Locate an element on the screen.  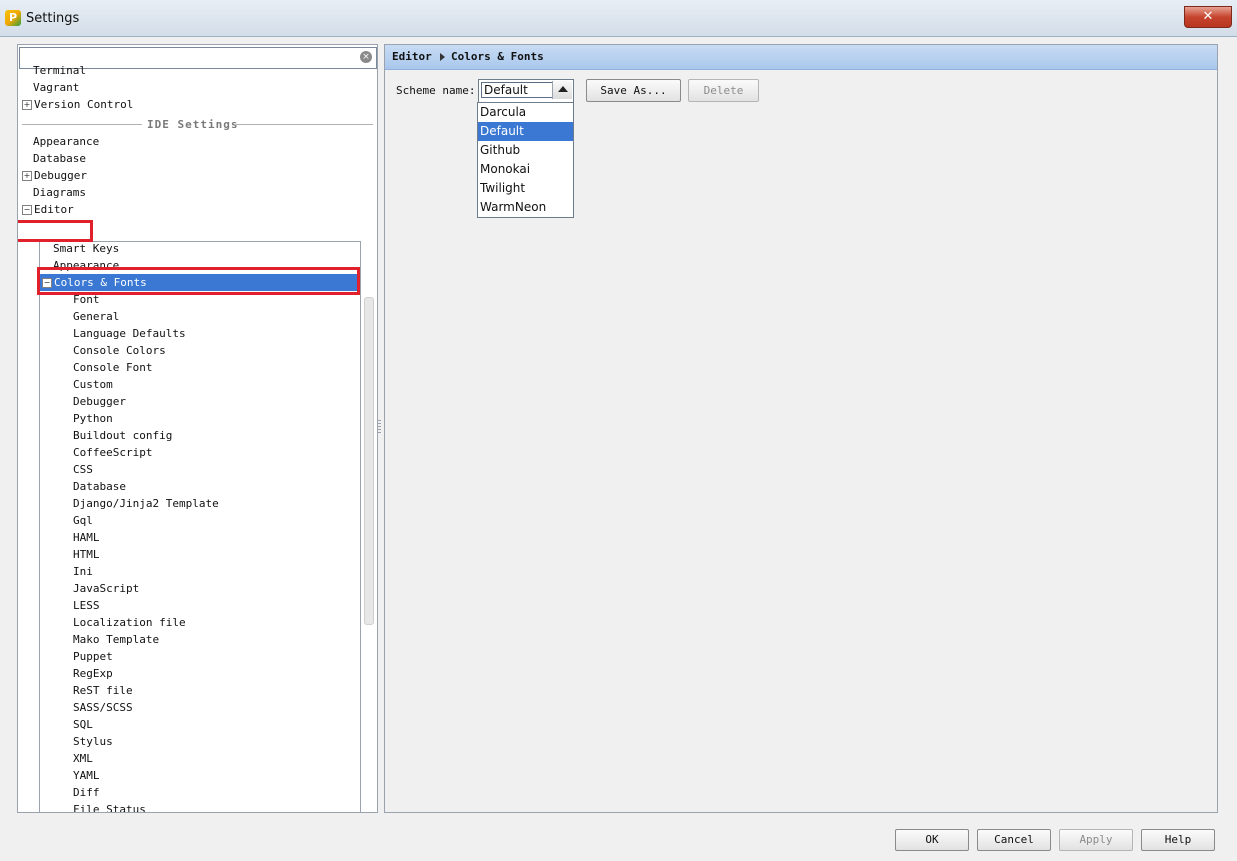
breadcrumb: Editor Colors & Fonts is located at coordinates (801, 57).